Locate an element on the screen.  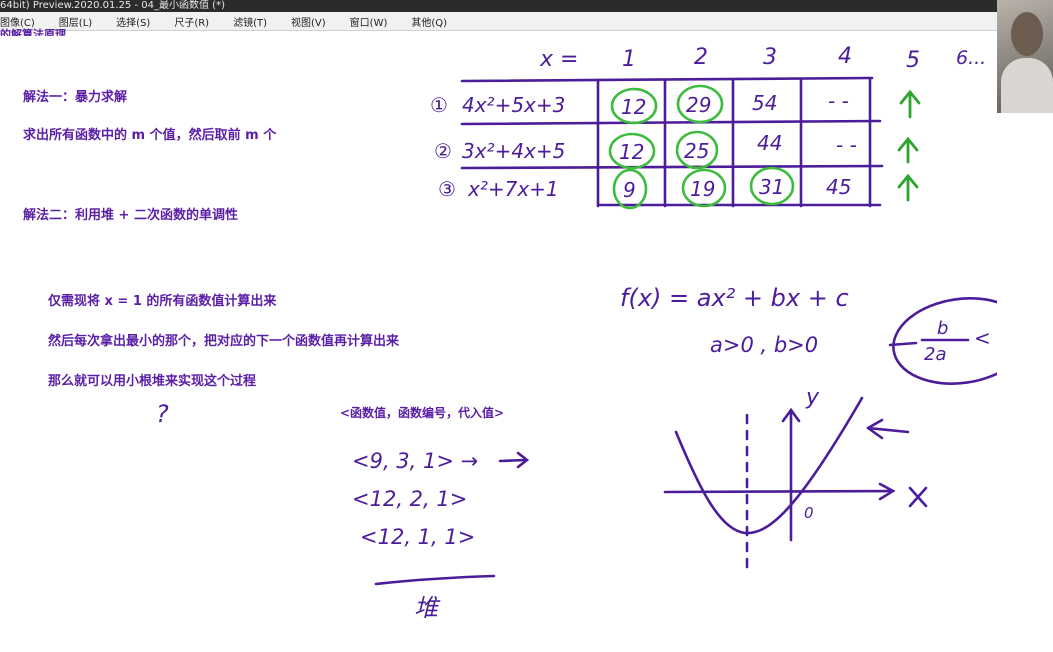
hw-axis-y: y is located at coordinates (812, 397).